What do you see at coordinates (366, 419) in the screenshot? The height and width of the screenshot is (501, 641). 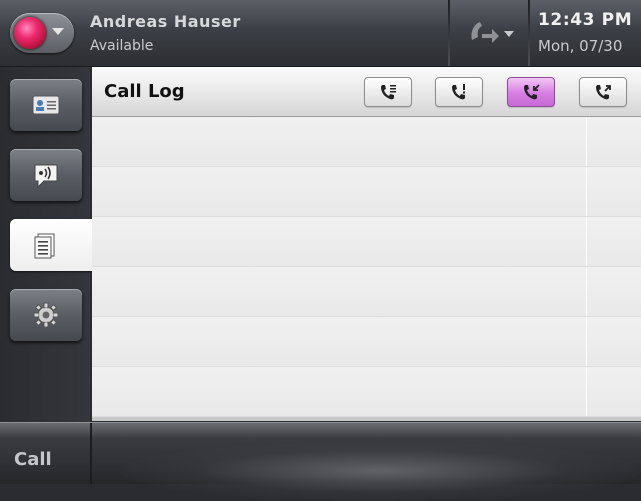 I see `panel-bottom-edge` at bounding box center [366, 419].